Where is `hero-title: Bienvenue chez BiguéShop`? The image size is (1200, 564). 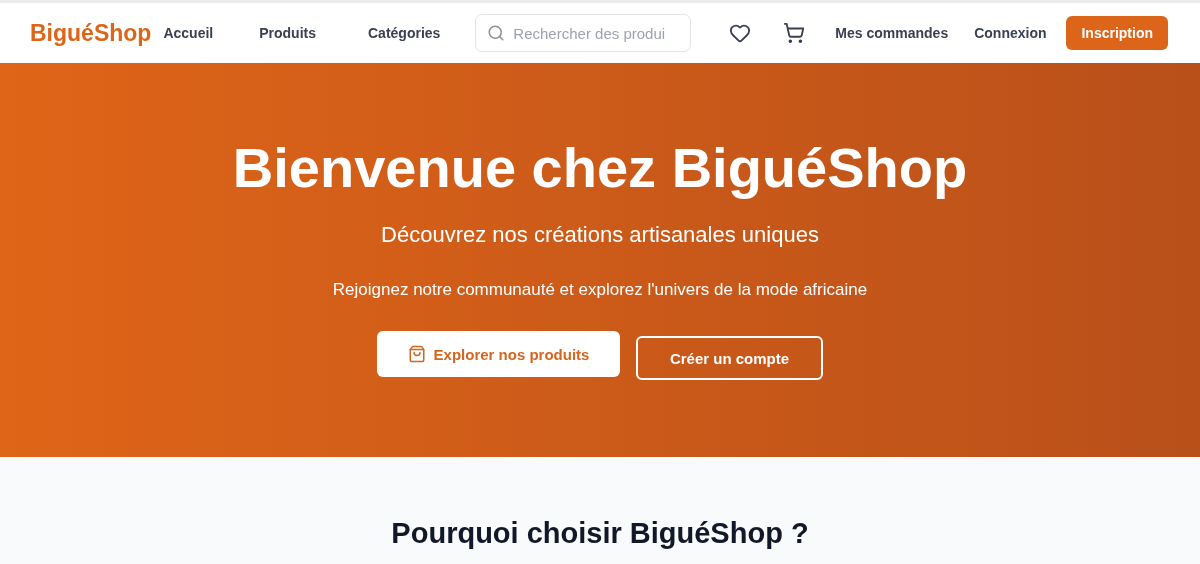
hero-title: Bienvenue chez BiguéShop is located at coordinates (600, 167).